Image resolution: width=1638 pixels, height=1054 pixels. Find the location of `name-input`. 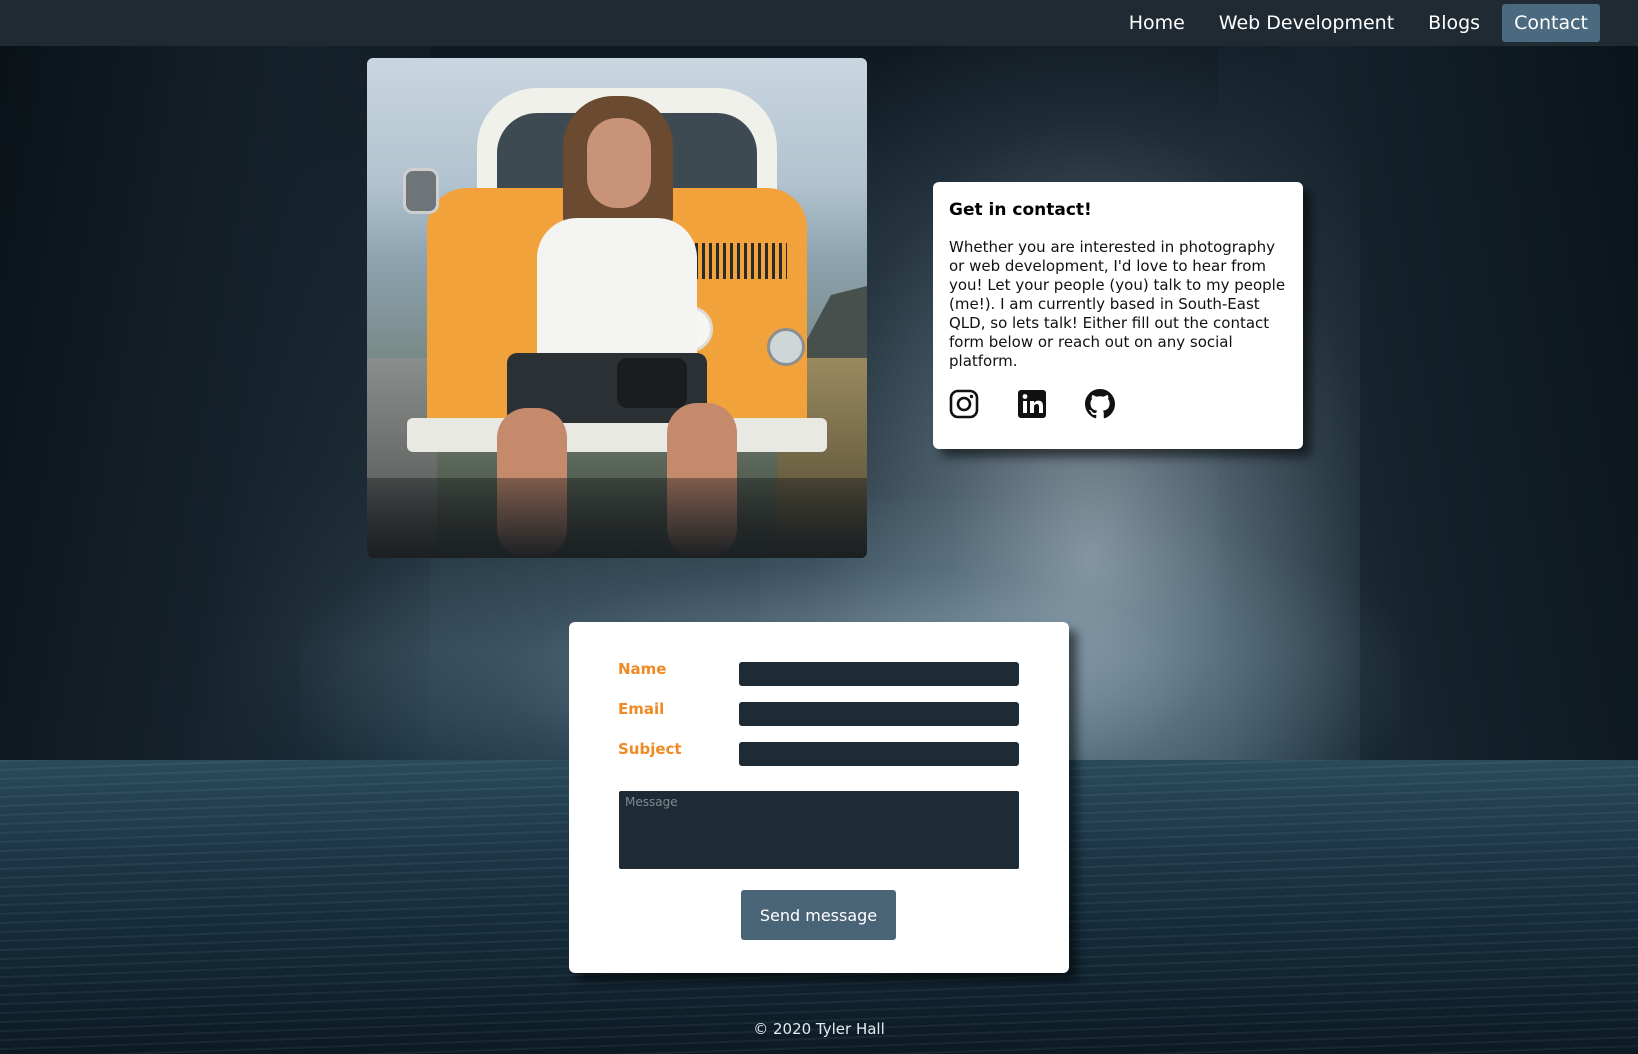

name-input is located at coordinates (879, 674).